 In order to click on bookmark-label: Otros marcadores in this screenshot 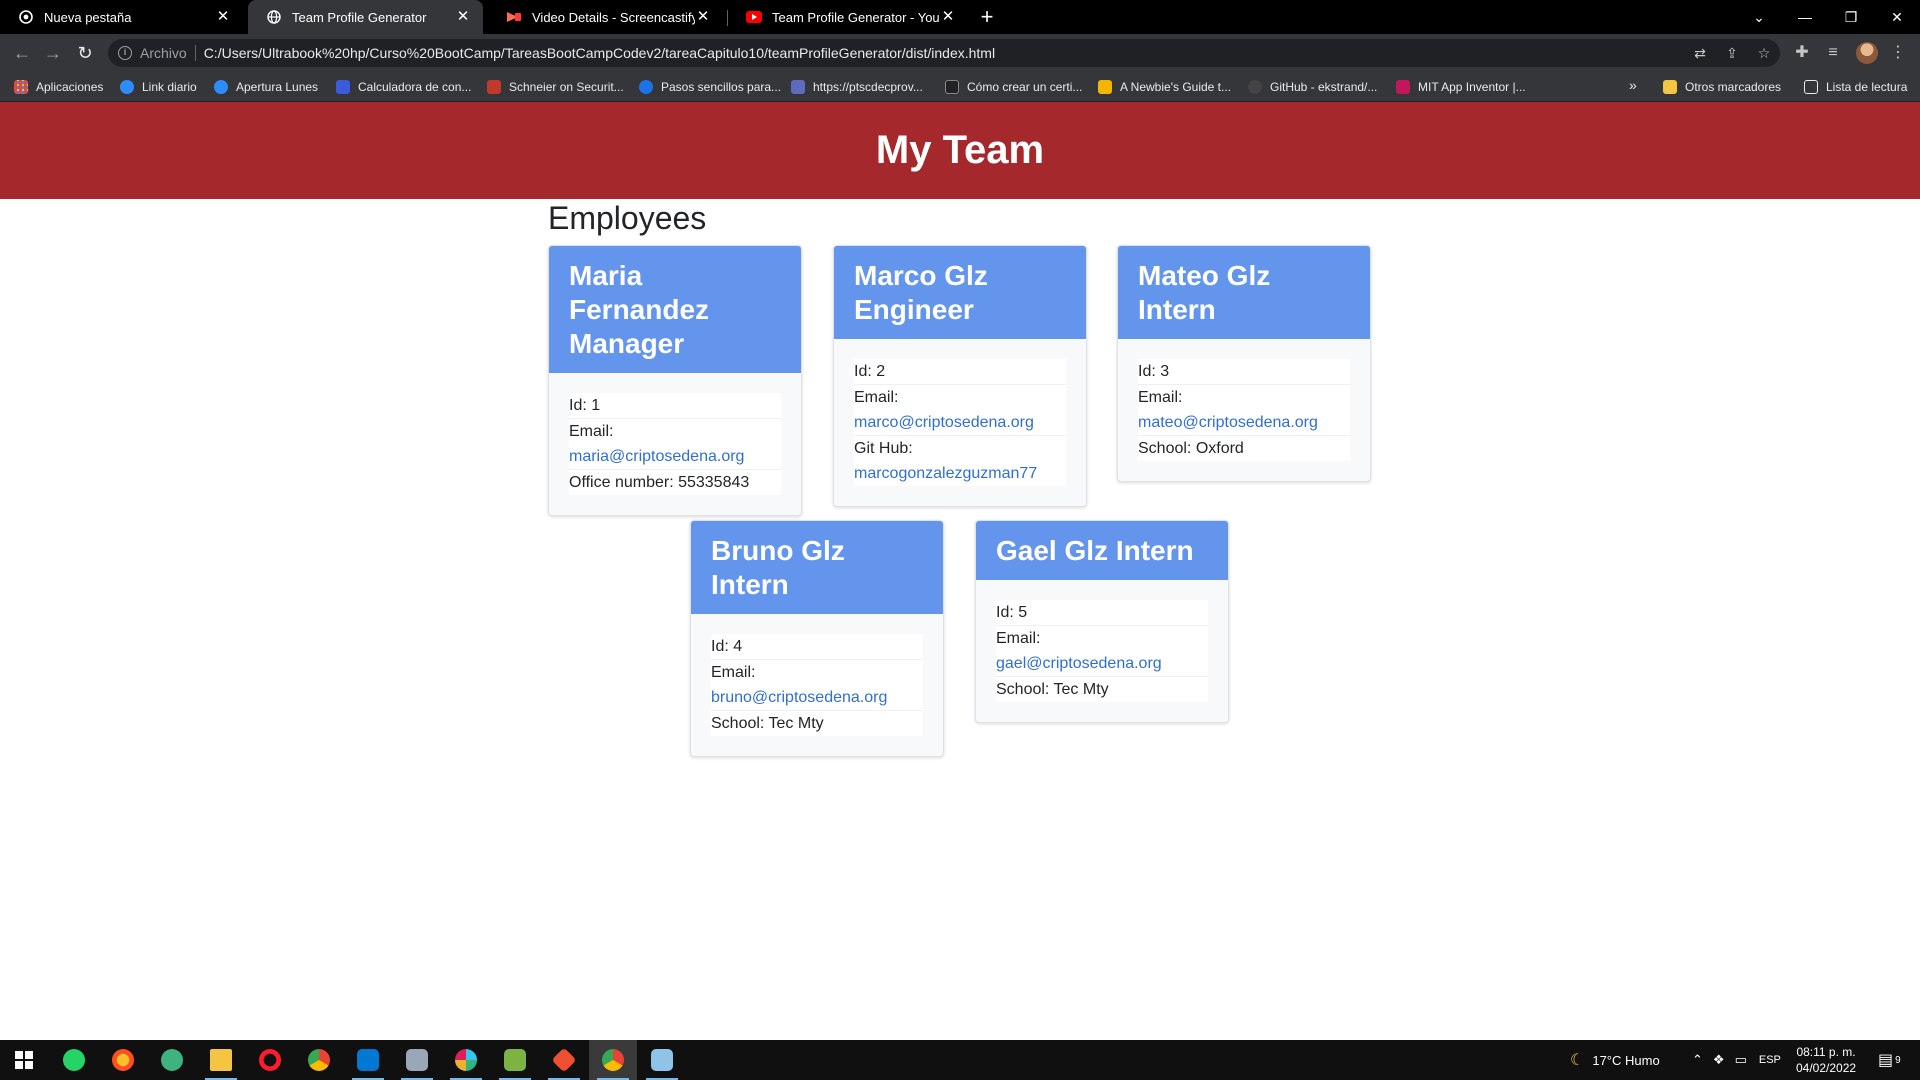, I will do `click(1733, 87)`.